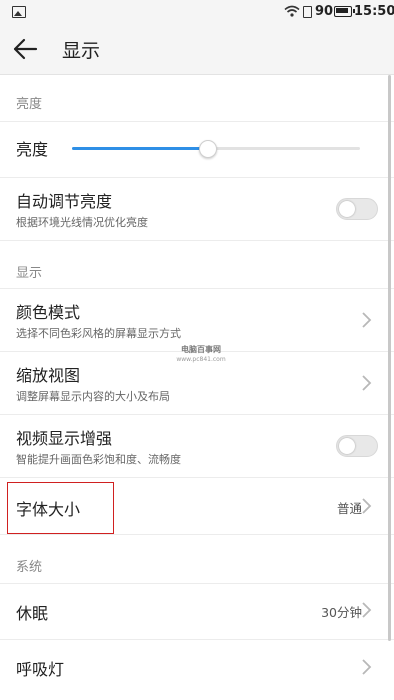 The image size is (394, 700). What do you see at coordinates (201, 359) in the screenshot?
I see `watermark-line2: www.pc841.com` at bounding box center [201, 359].